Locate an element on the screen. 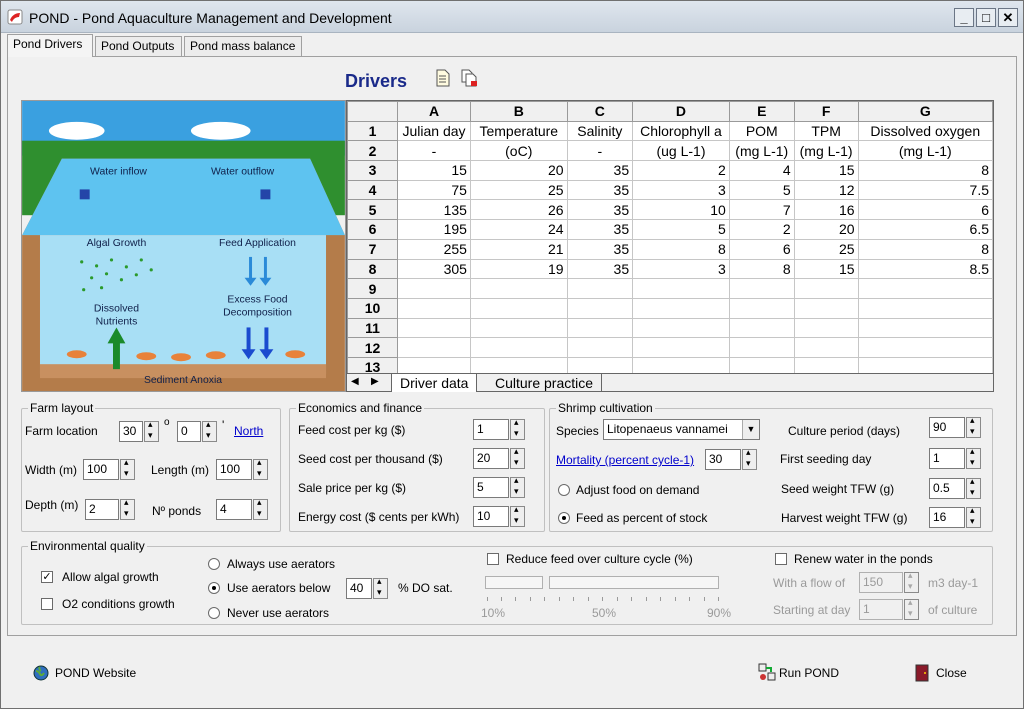 The image size is (1024, 709). depth-spinner is located at coordinates (127, 508).